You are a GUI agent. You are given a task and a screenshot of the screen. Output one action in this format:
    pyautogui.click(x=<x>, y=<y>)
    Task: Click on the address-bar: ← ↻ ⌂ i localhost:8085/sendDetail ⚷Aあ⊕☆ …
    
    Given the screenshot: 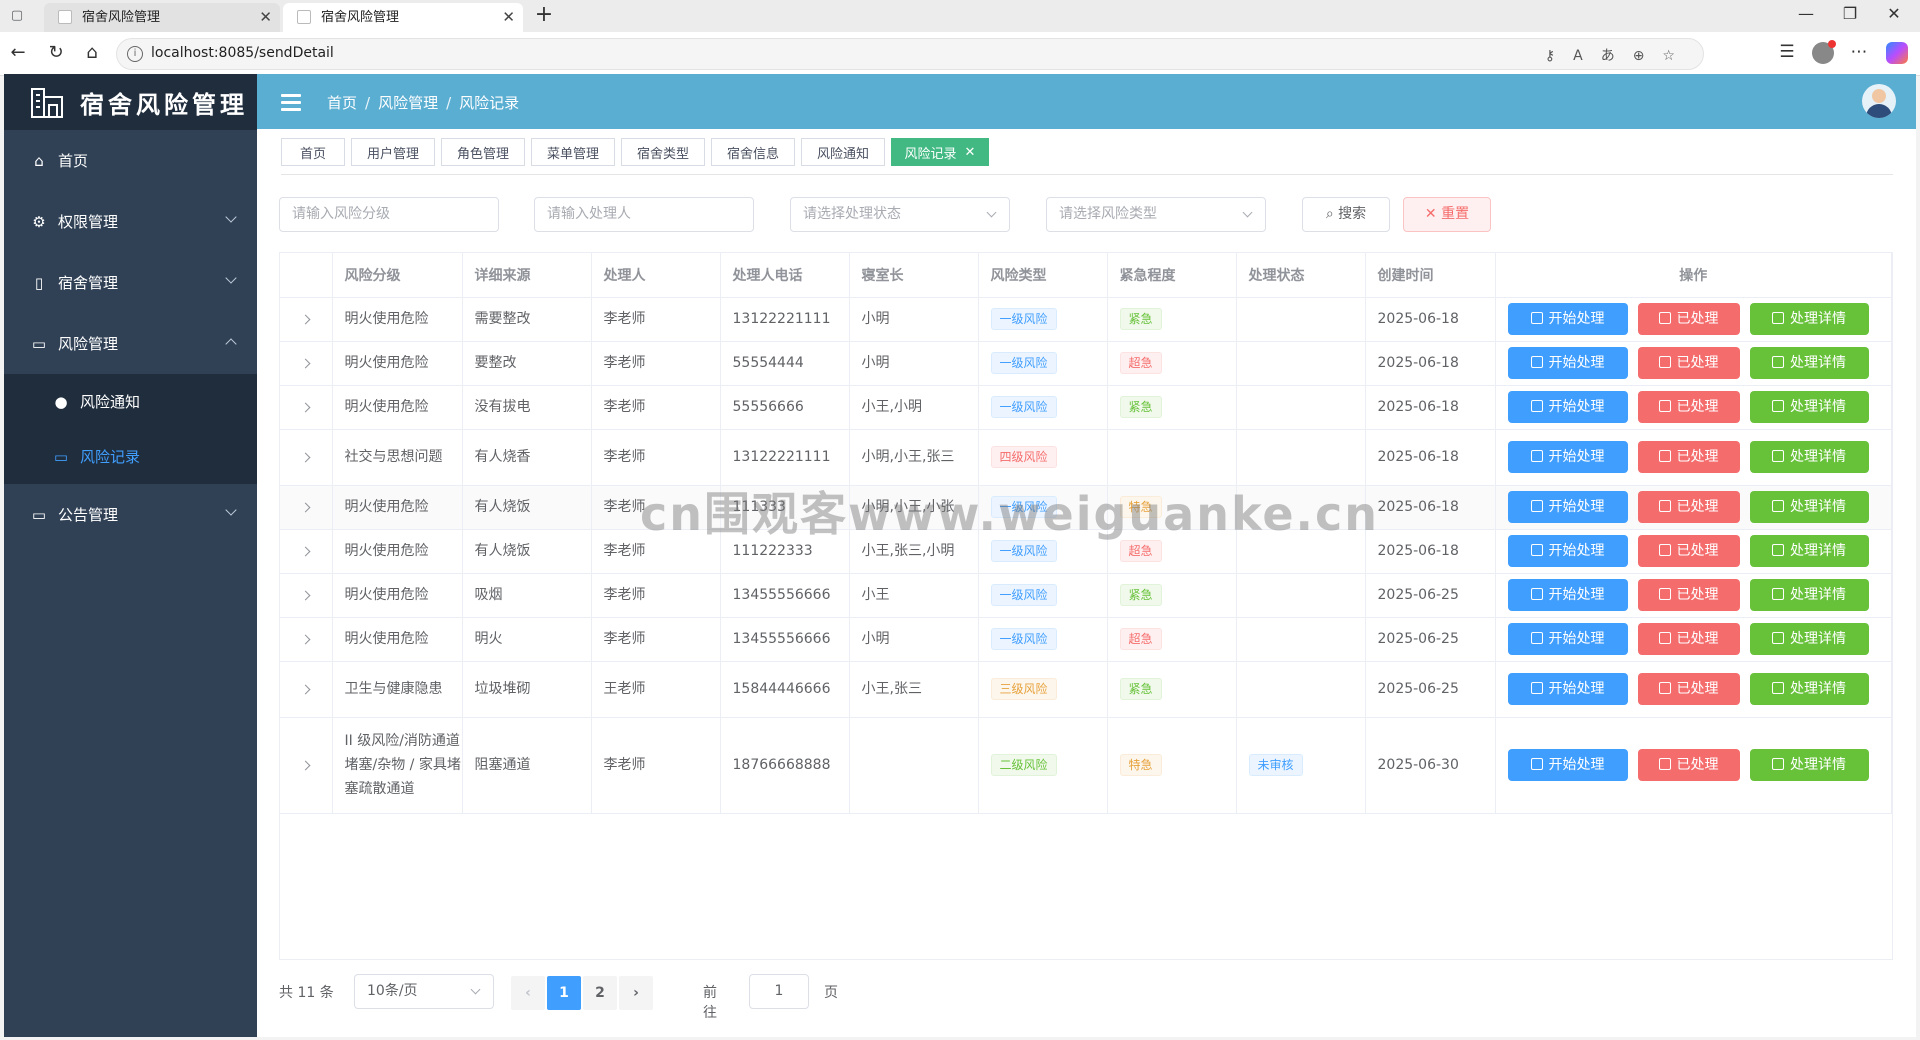 What is the action you would take?
    pyautogui.click(x=960, y=54)
    